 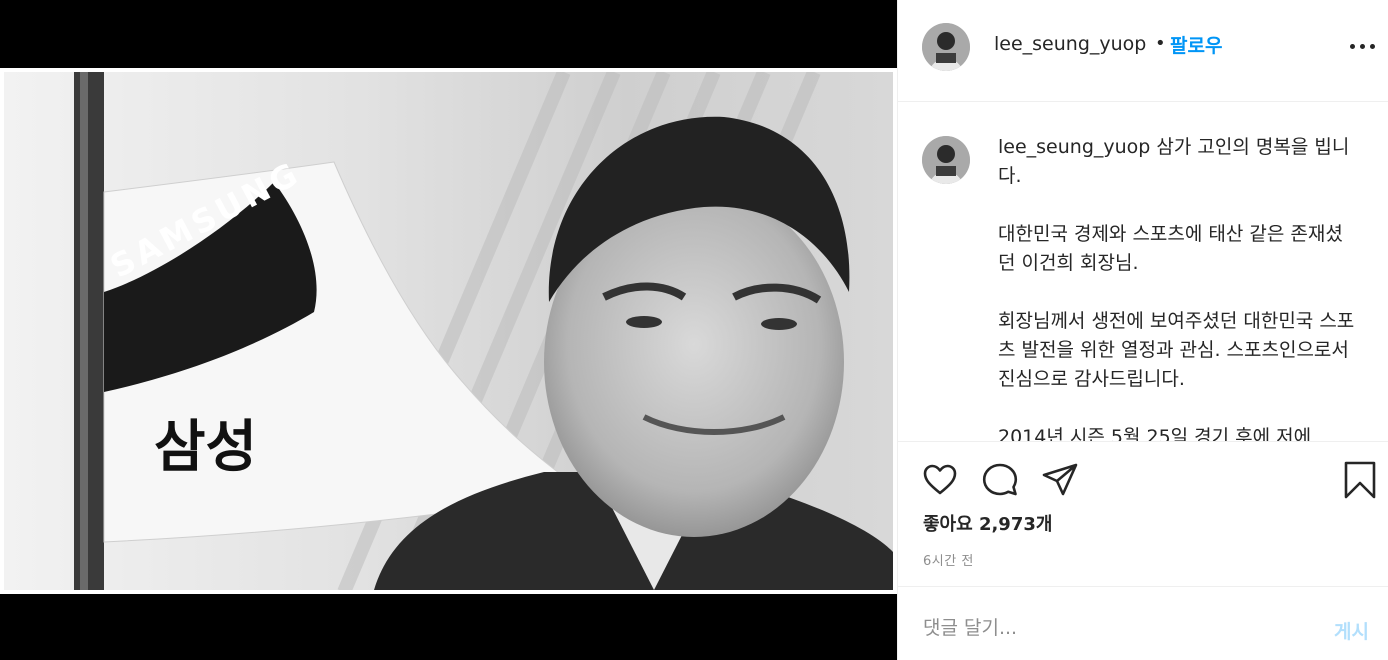 I want to click on caption-username: lee_seung_yuop, so click(x=1074, y=147).